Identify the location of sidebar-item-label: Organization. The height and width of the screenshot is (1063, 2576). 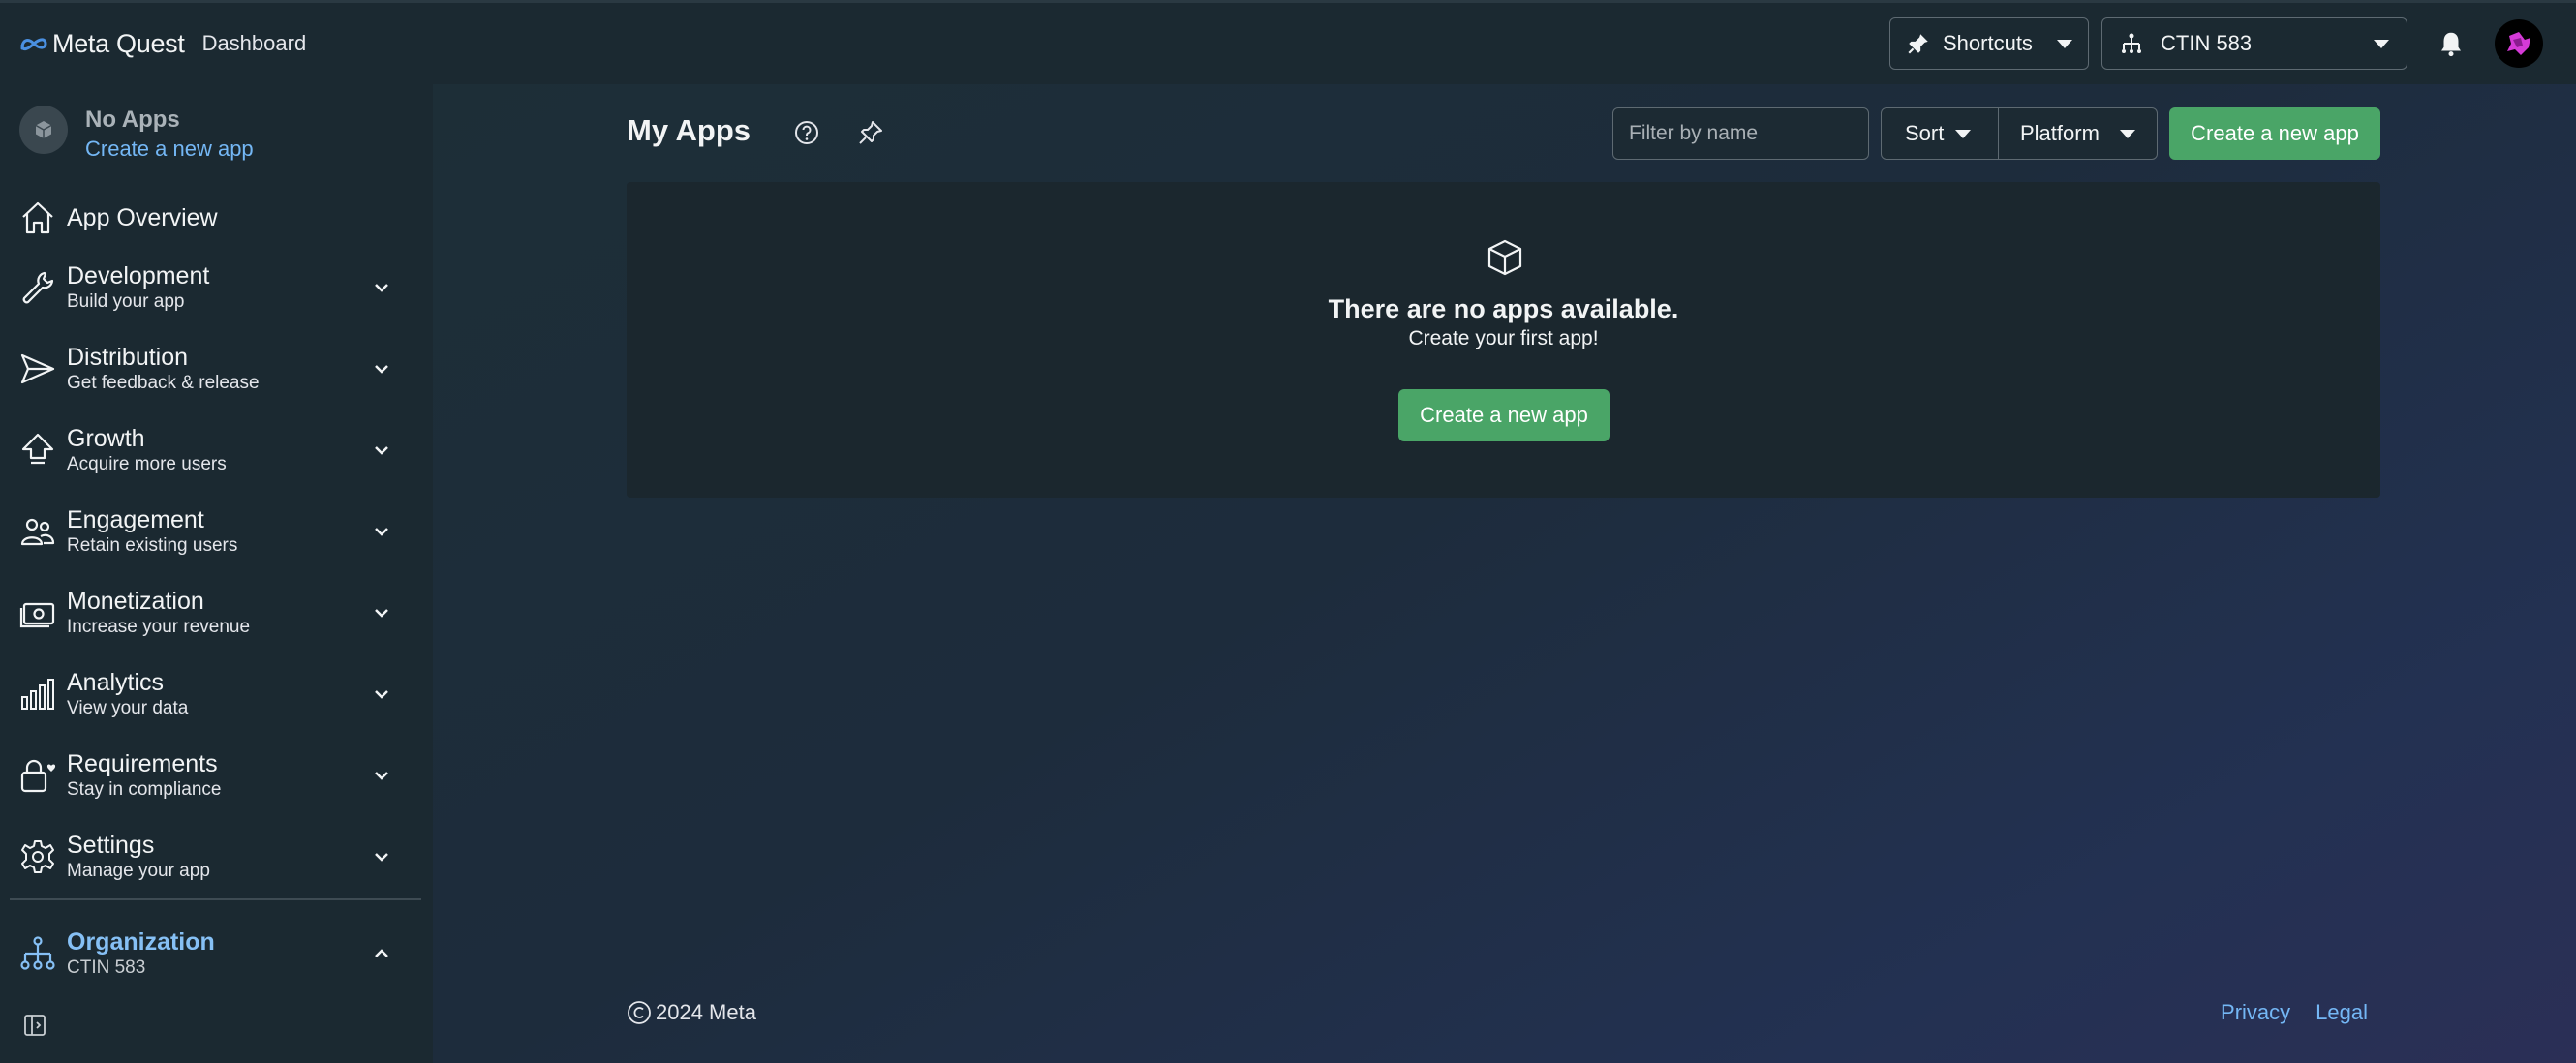
(141, 942).